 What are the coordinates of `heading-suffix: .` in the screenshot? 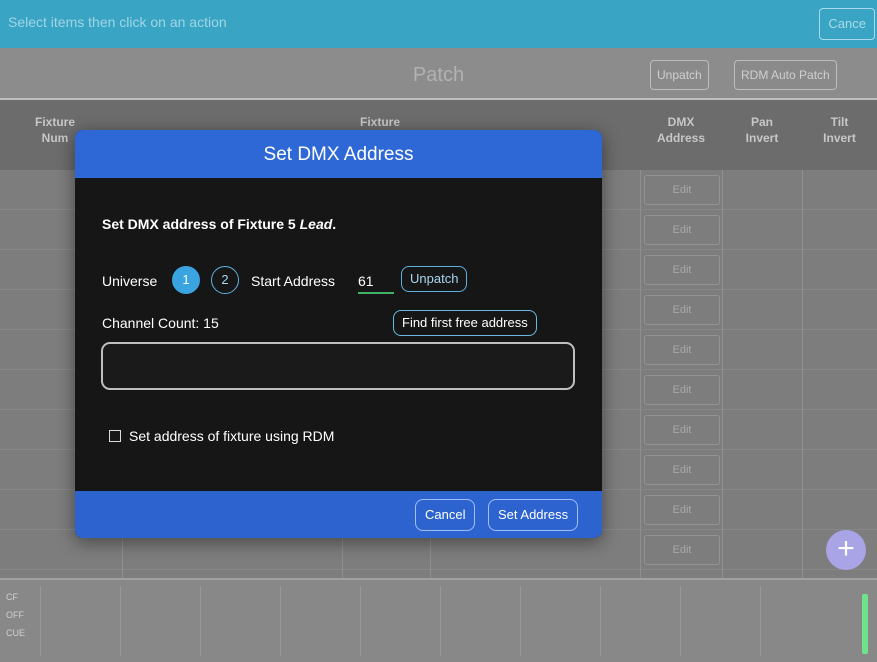 It's located at (334, 224).